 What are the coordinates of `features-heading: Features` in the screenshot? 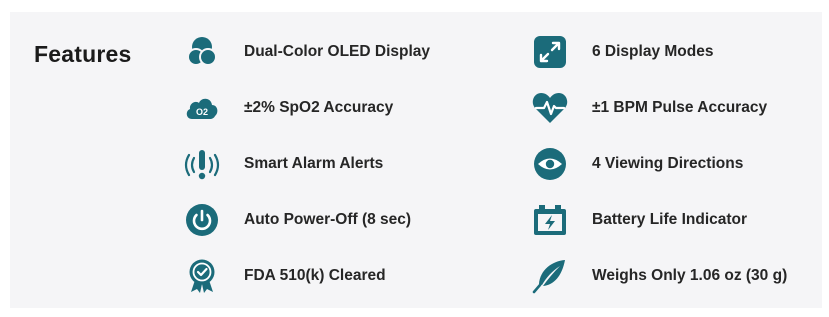 It's located at (83, 54).